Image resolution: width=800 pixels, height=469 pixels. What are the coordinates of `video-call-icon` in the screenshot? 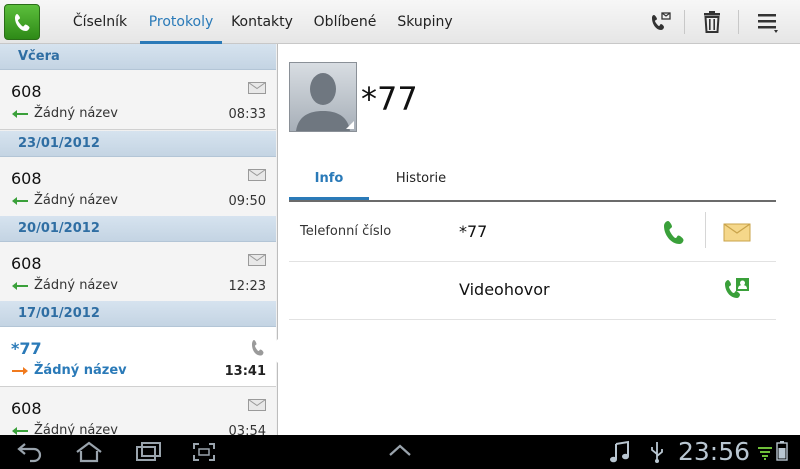 It's located at (737, 288).